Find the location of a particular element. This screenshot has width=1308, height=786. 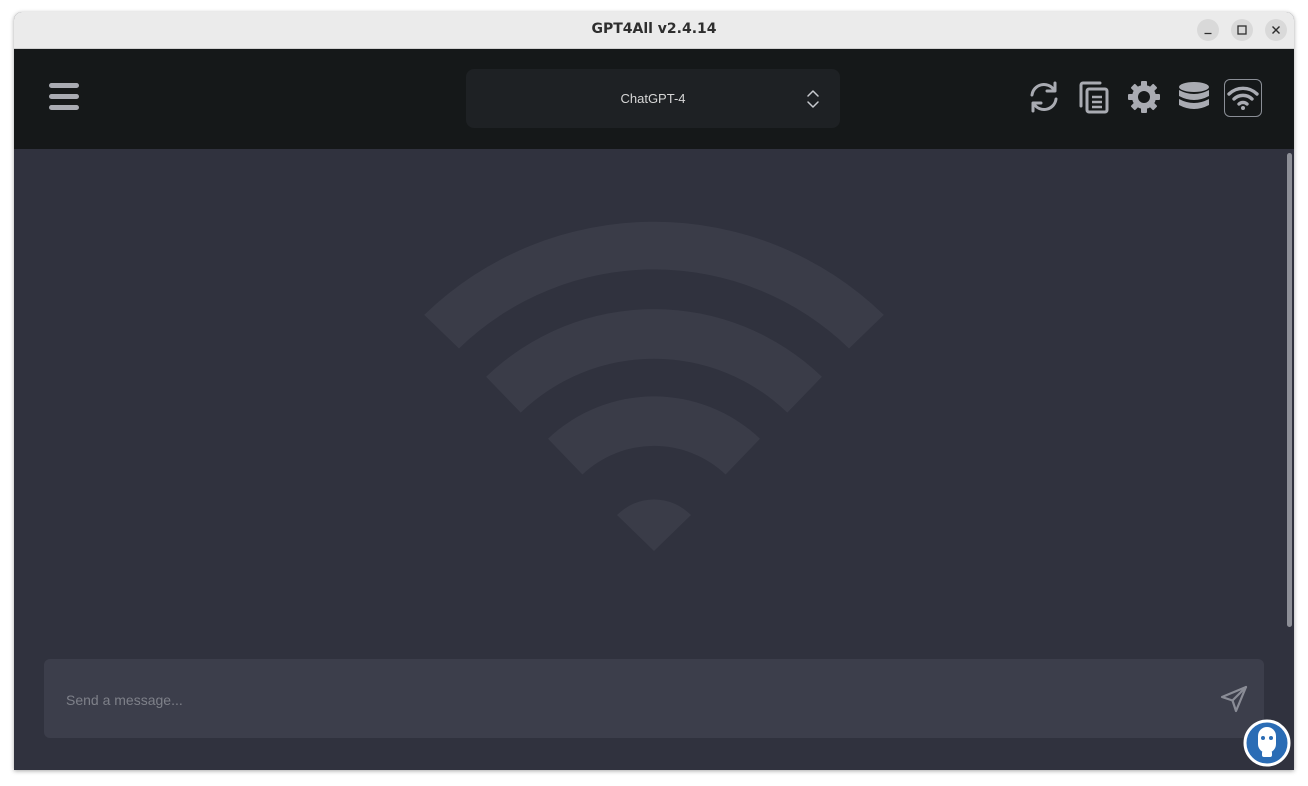

message-composer is located at coordinates (654, 699).